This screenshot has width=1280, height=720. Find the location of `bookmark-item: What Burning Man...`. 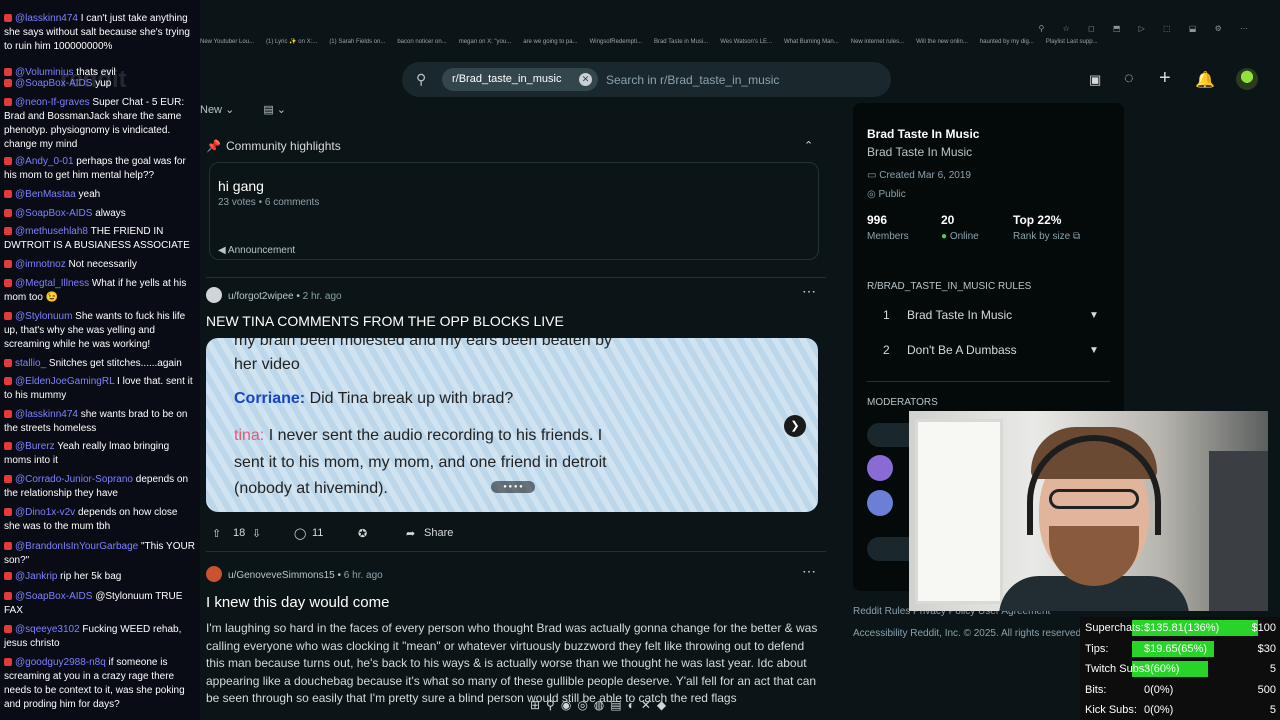

bookmark-item: What Burning Man... is located at coordinates (811, 42).